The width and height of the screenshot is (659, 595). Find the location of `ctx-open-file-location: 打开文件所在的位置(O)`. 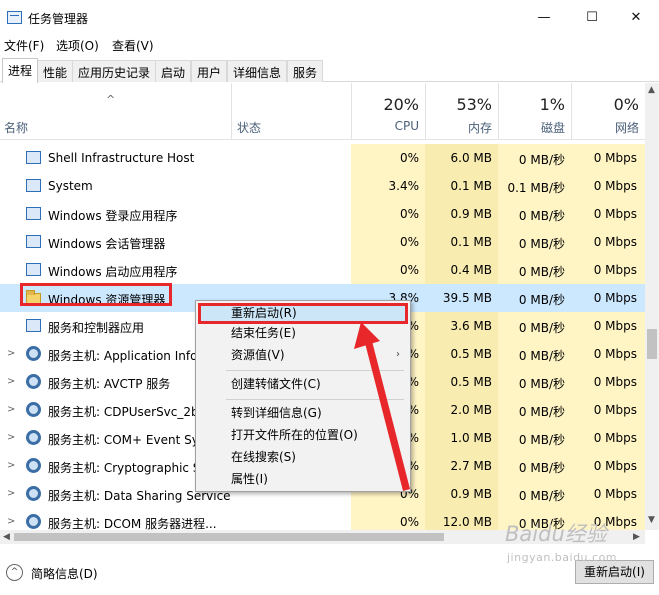

ctx-open-file-location: 打开文件所在的位置(O) is located at coordinates (303, 435).